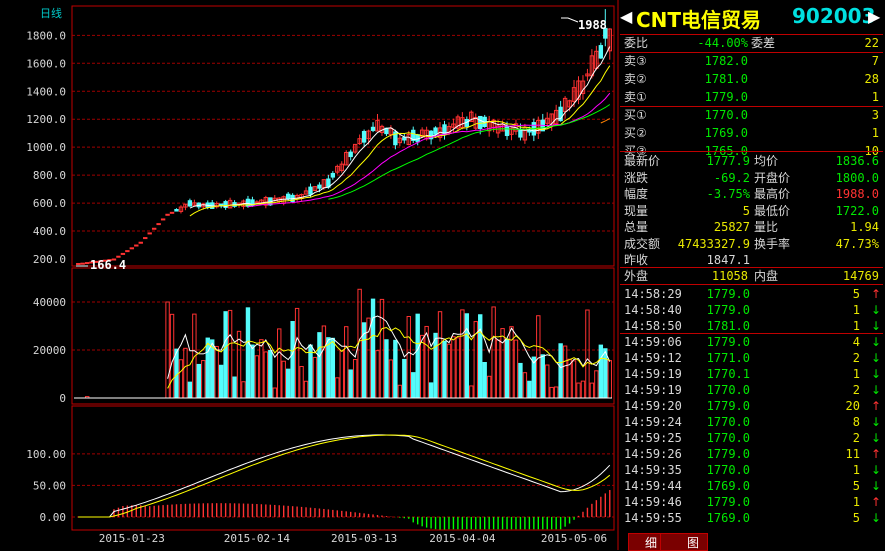 Image resolution: width=885 pixels, height=551 pixels. What do you see at coordinates (728, 486) in the screenshot?
I see `tick-price: 1769.0` at bounding box center [728, 486].